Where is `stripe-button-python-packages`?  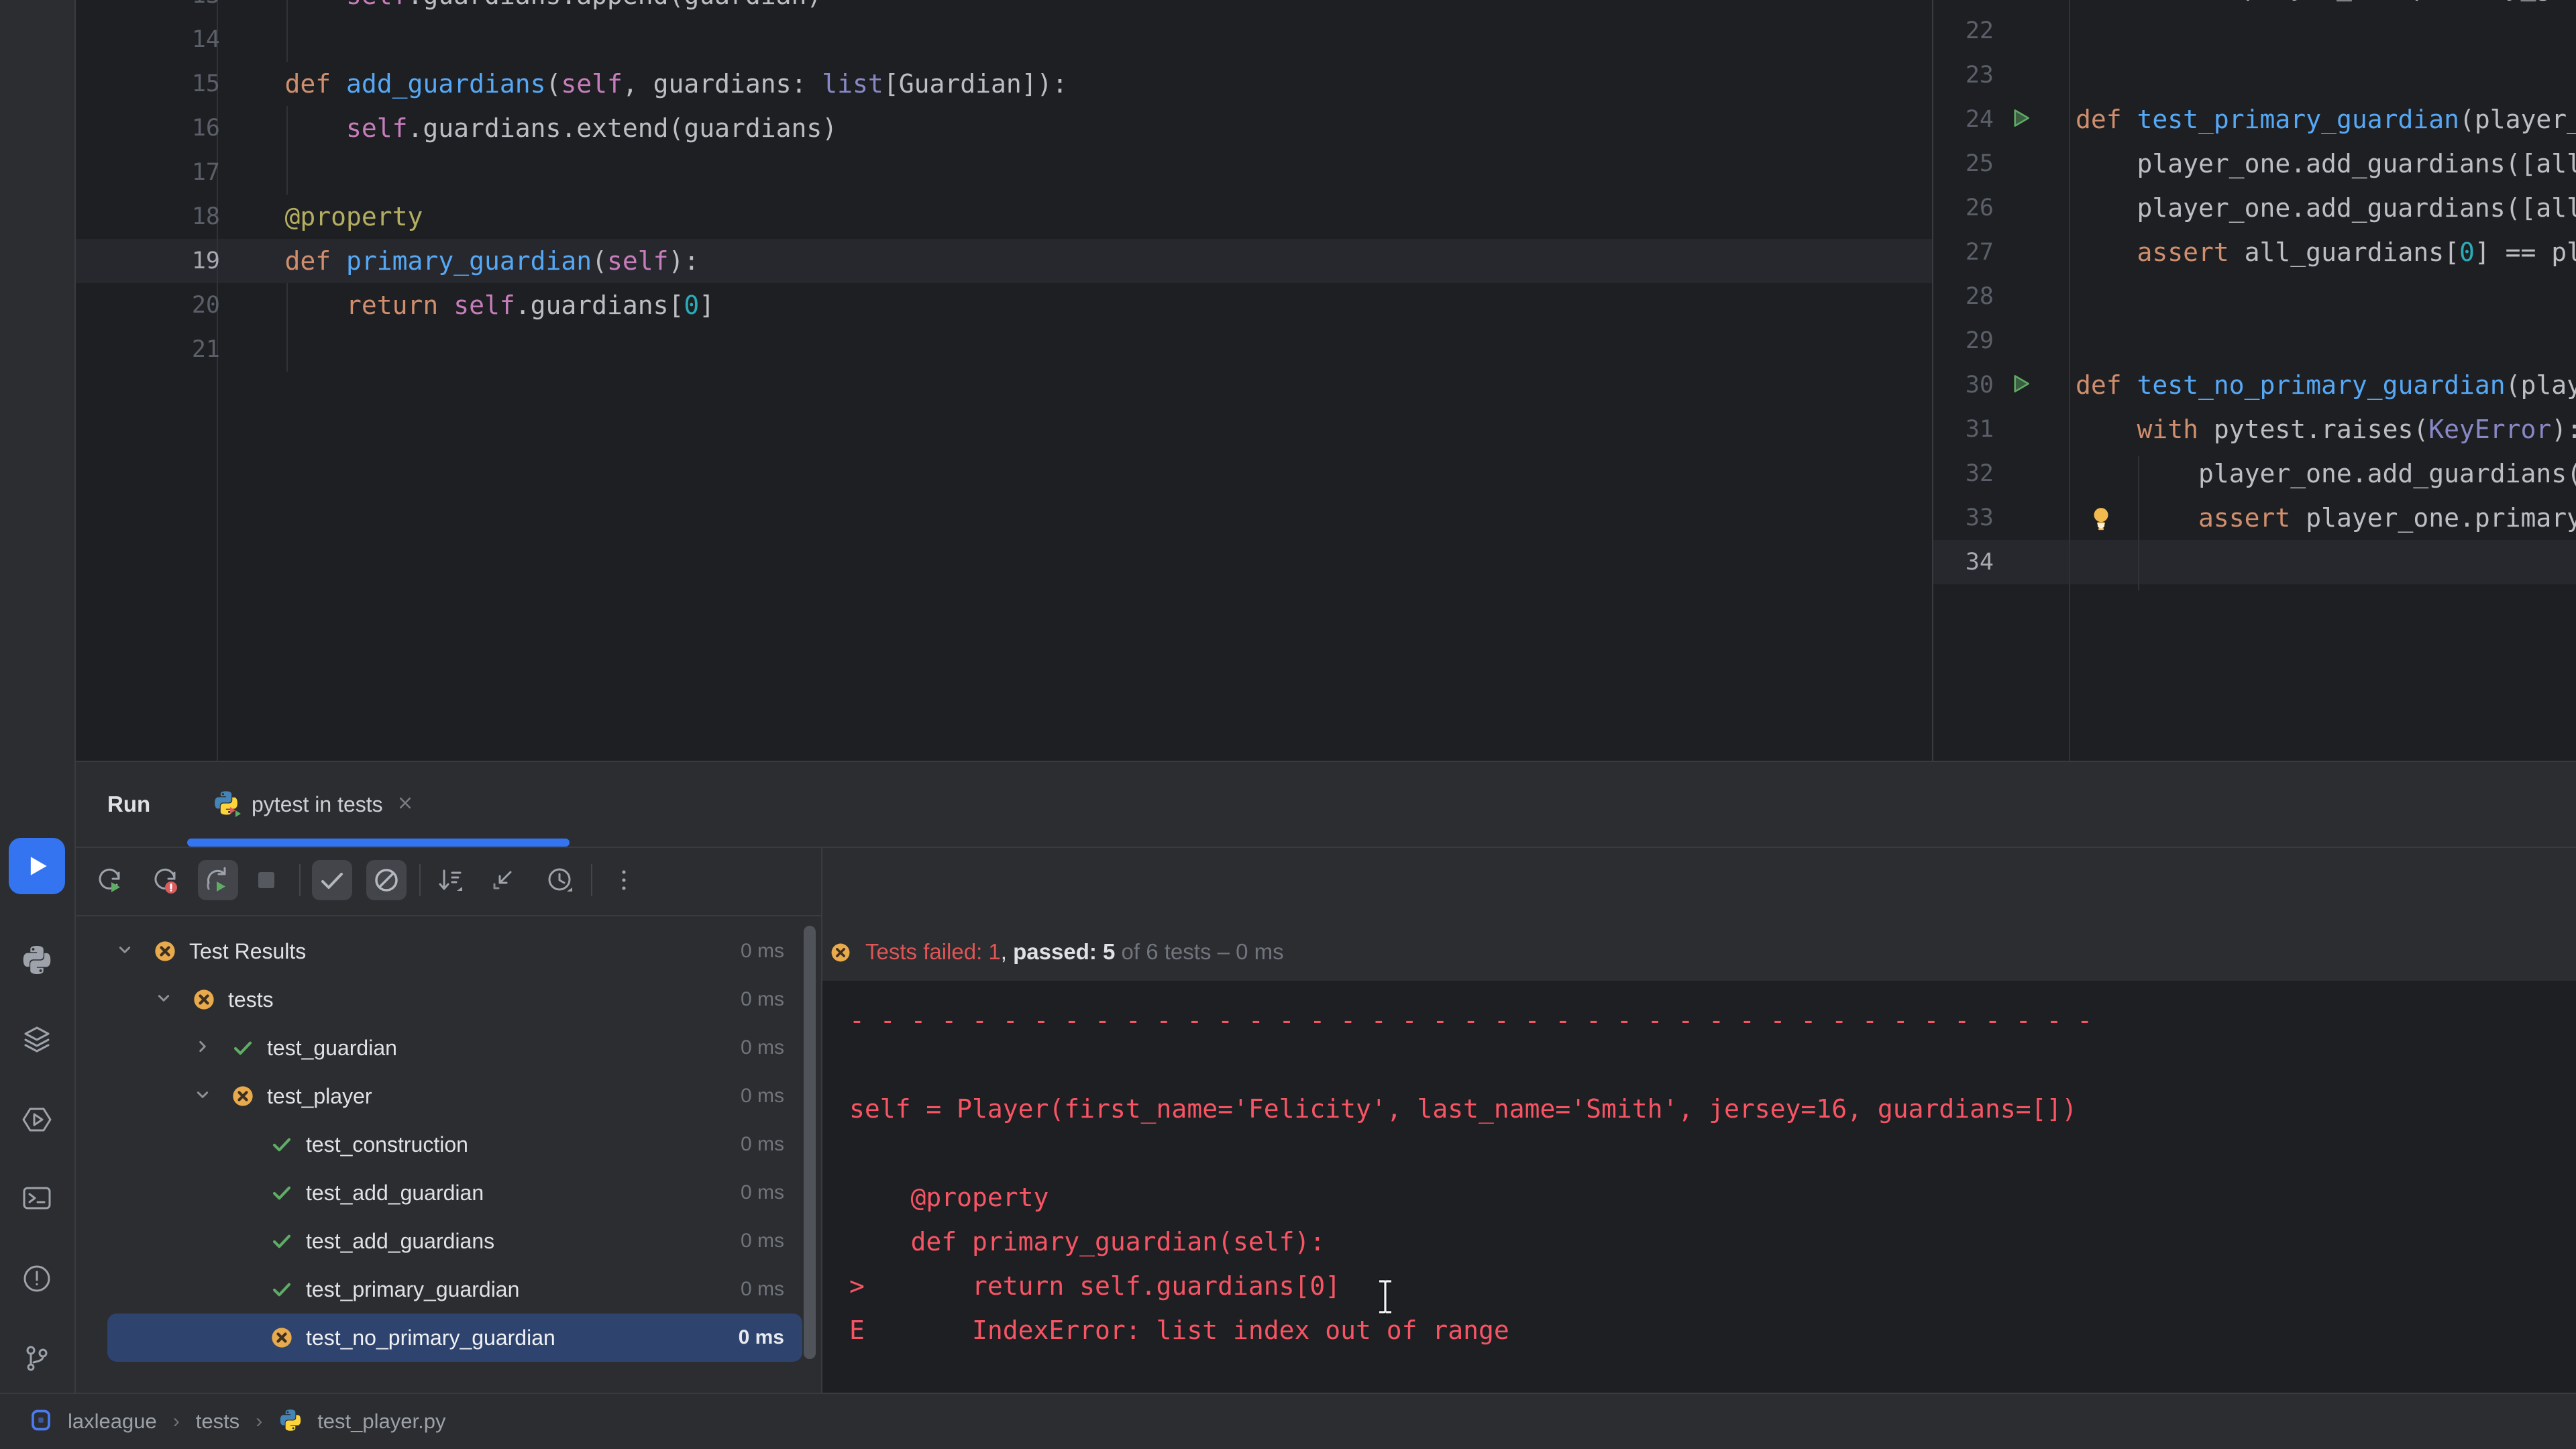
stripe-button-python-packages is located at coordinates (37, 960).